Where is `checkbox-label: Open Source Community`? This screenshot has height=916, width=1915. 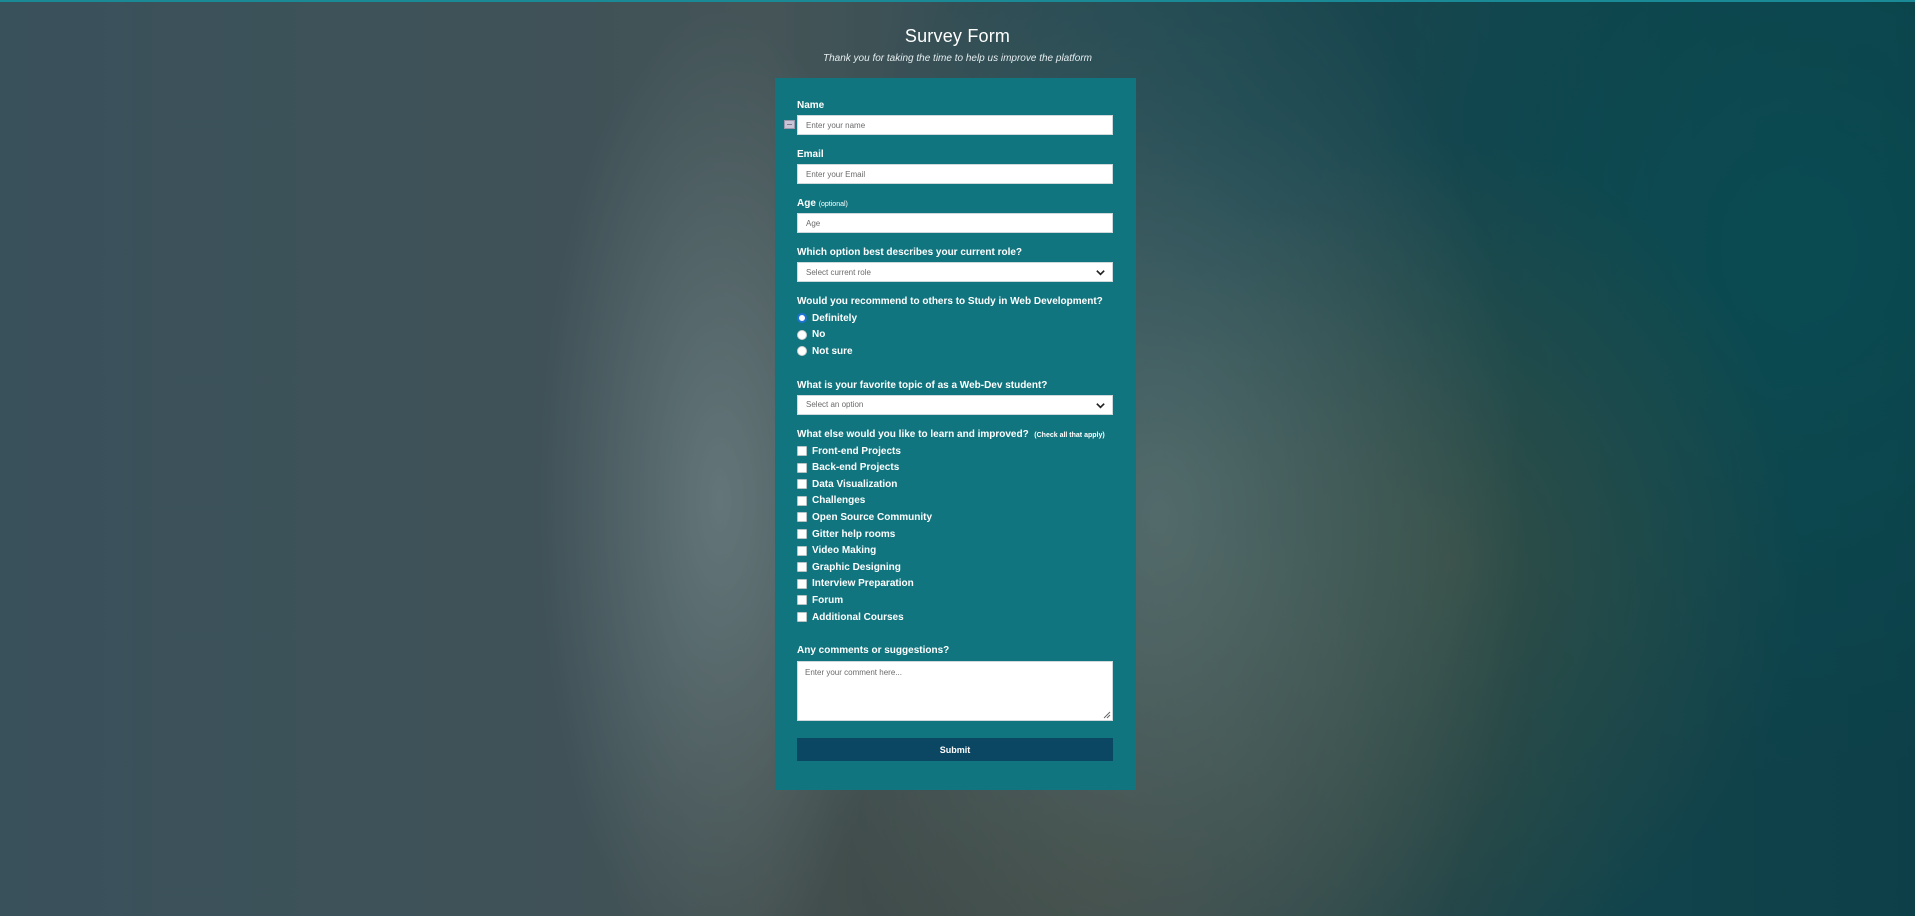
checkbox-label: Open Source Community is located at coordinates (872, 517).